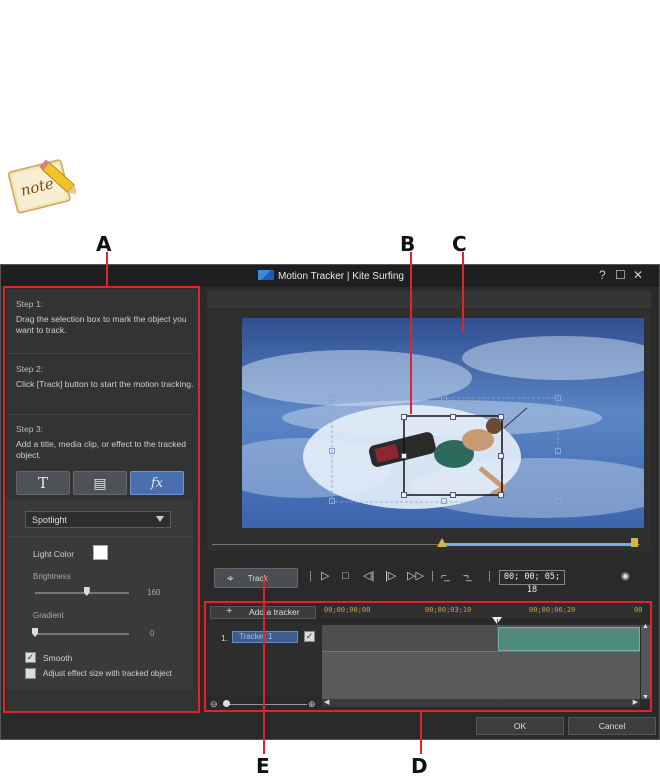 The width and height of the screenshot is (660, 776). Describe the element at coordinates (466, 576) in the screenshot. I see `mark-out-icon: ¬̲` at that location.